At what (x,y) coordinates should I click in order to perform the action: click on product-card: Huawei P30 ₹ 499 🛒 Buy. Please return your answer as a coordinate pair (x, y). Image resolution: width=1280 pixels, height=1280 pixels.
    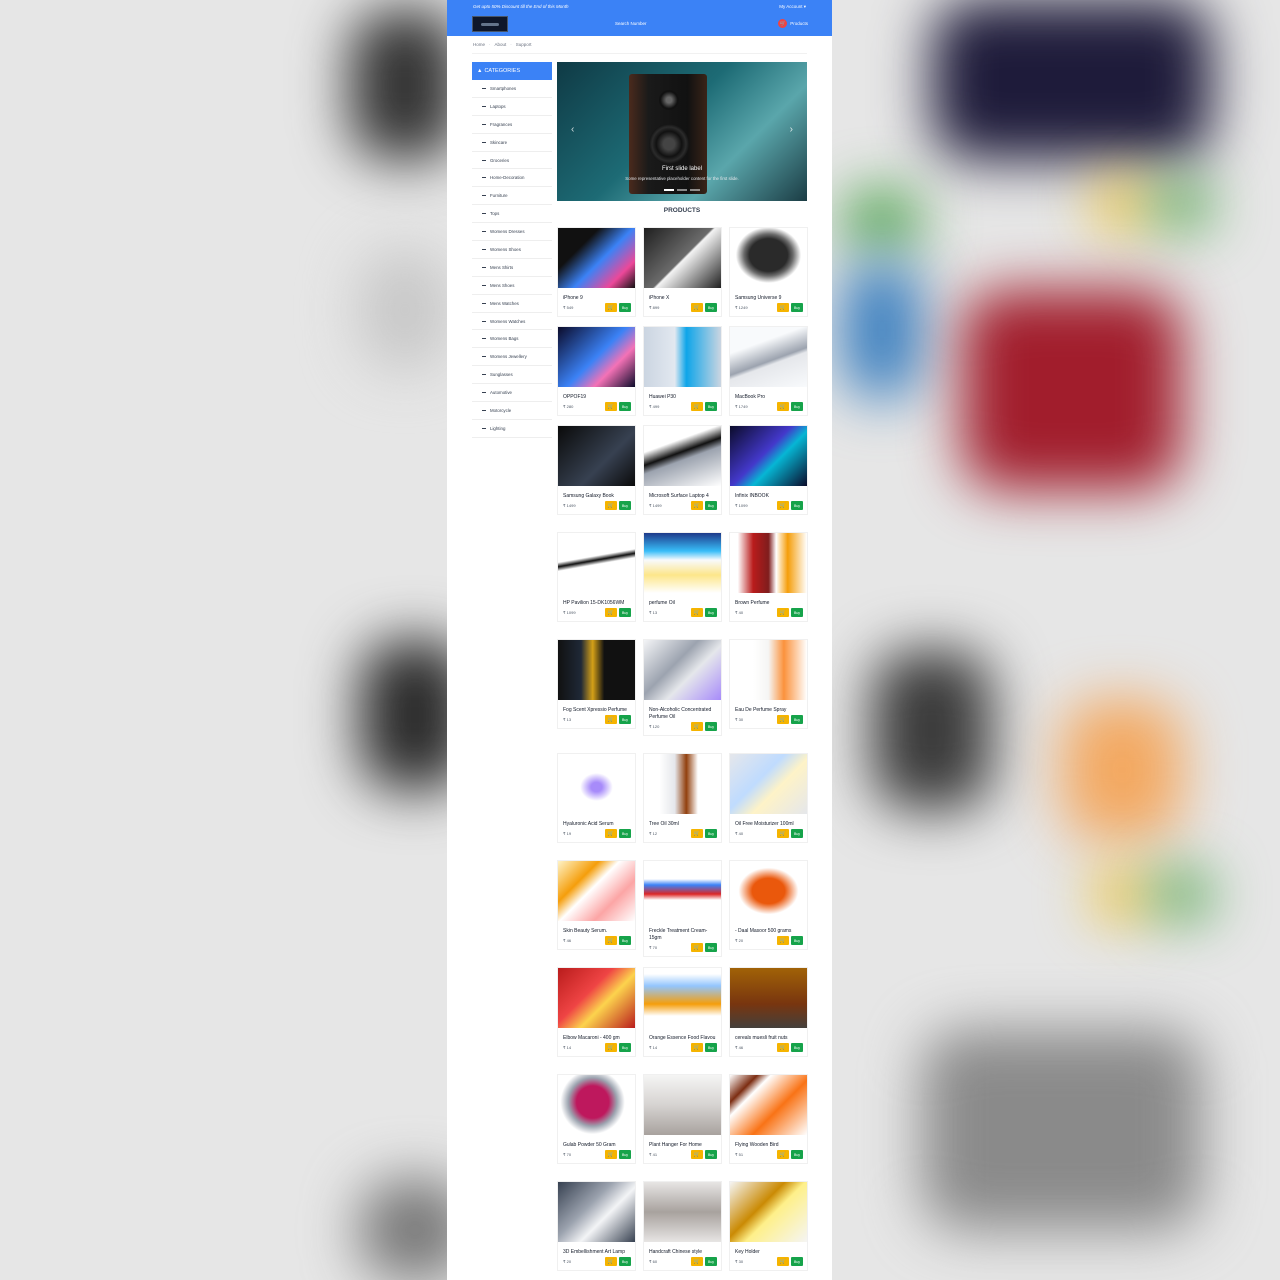
    Looking at the image, I should click on (682, 371).